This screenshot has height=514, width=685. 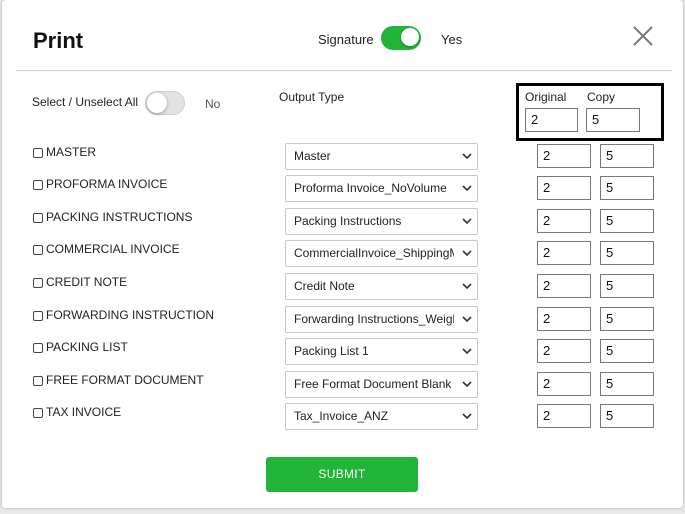 I want to click on output-type-select: Proforma Invoice_NoVolume, so click(x=381, y=188).